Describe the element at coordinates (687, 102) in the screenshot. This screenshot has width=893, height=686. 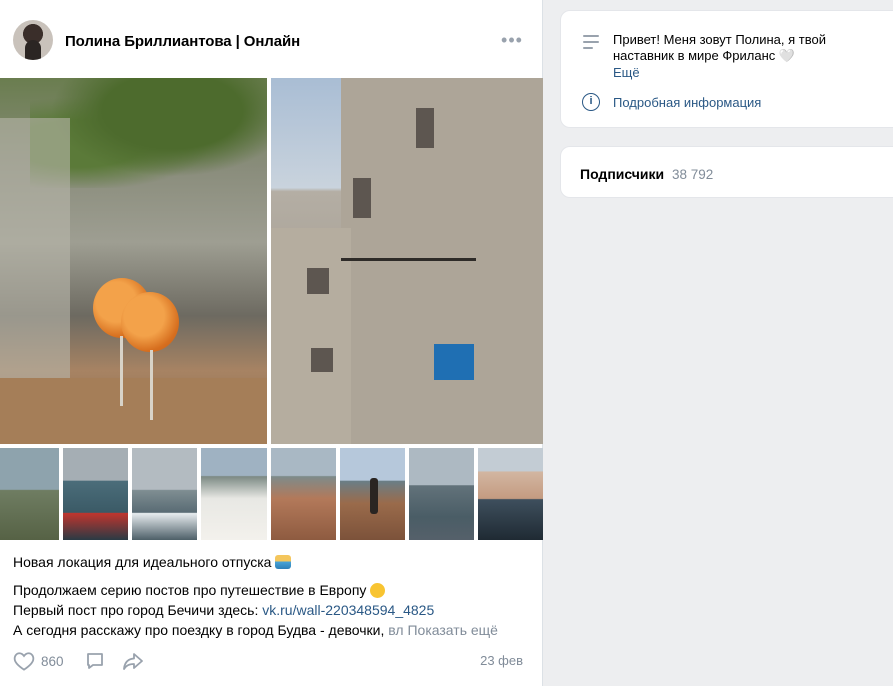
I see `details-link: Подробная информация` at that location.